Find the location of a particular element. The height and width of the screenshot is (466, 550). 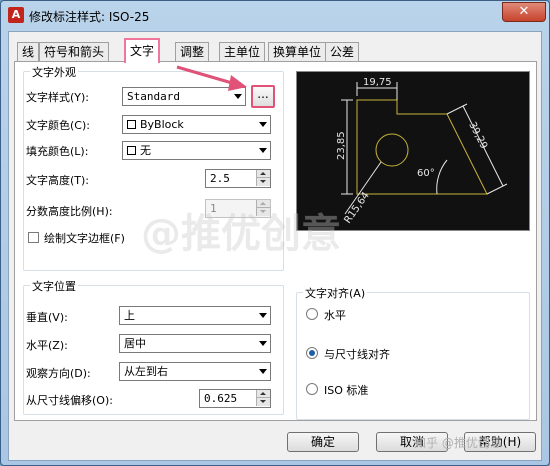

ok-button: 确定 is located at coordinates (323, 442).